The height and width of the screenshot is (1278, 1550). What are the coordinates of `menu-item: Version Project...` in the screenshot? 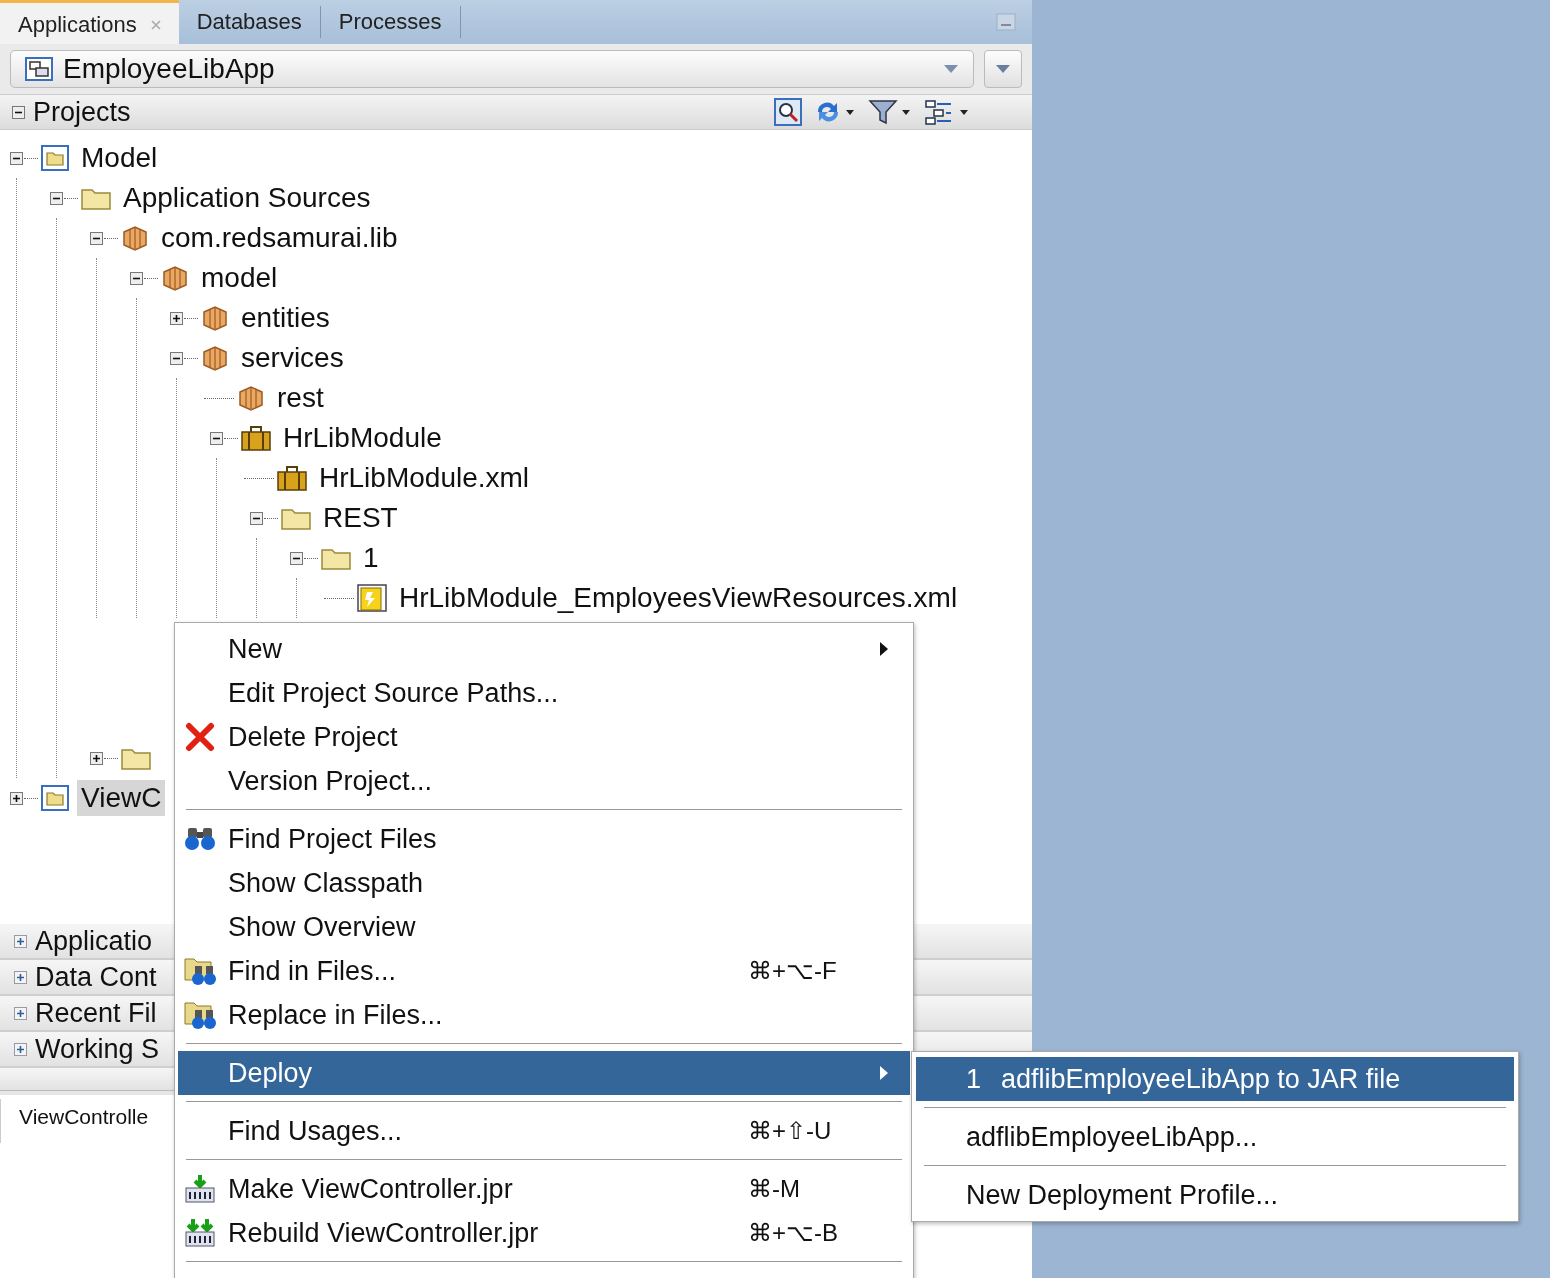 It's located at (544, 781).